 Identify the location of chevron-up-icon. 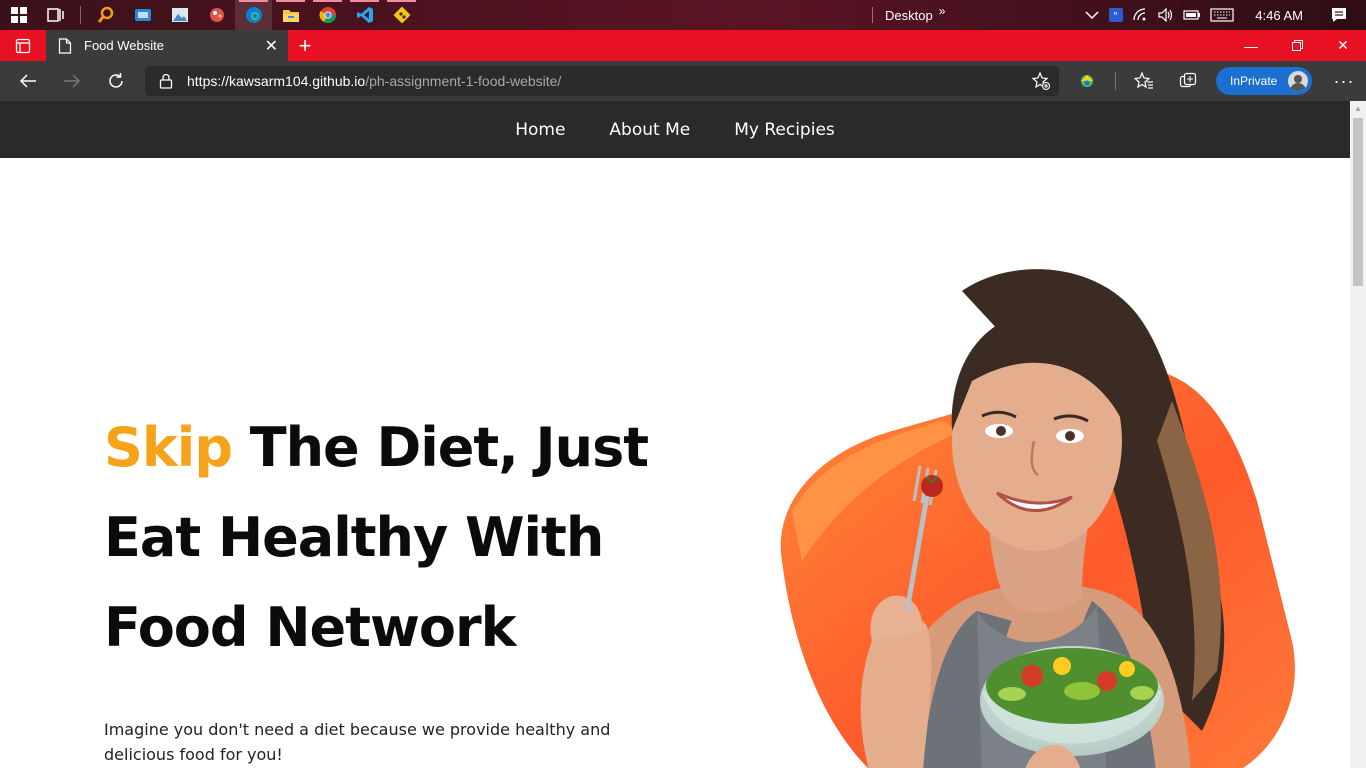
(1092, 15).